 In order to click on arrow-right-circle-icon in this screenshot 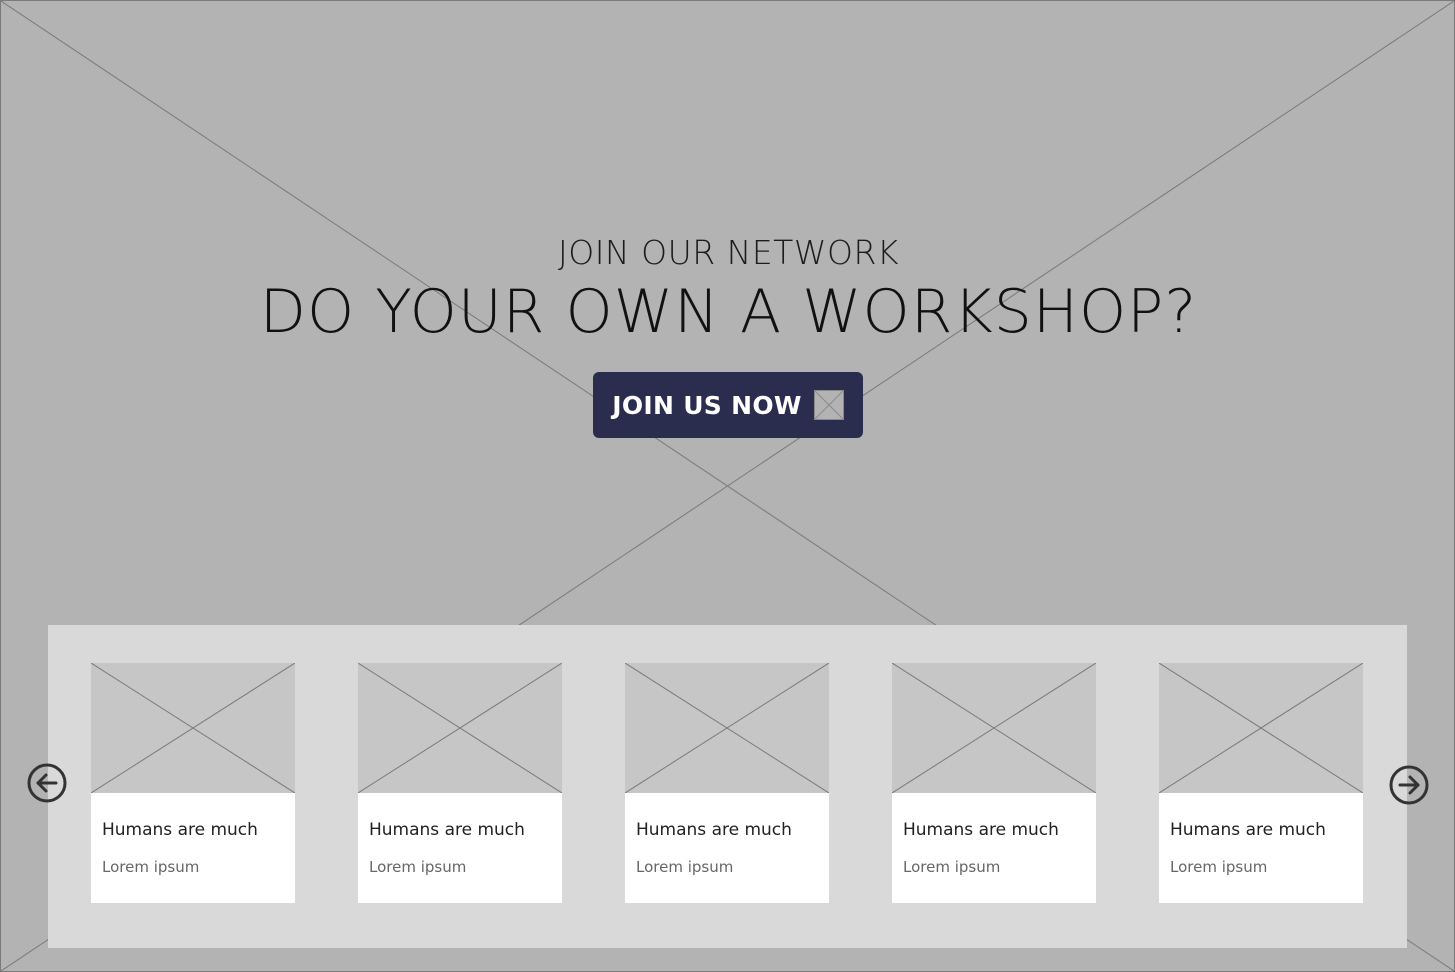, I will do `click(1409, 785)`.